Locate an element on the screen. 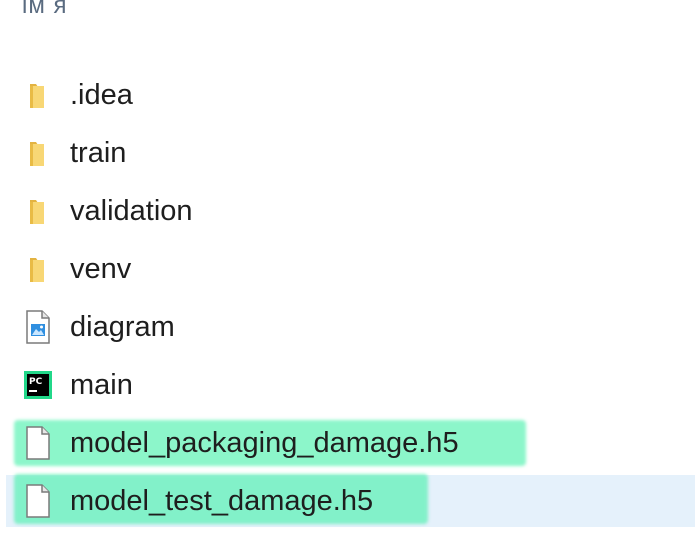  file-name: main is located at coordinates (101, 384).